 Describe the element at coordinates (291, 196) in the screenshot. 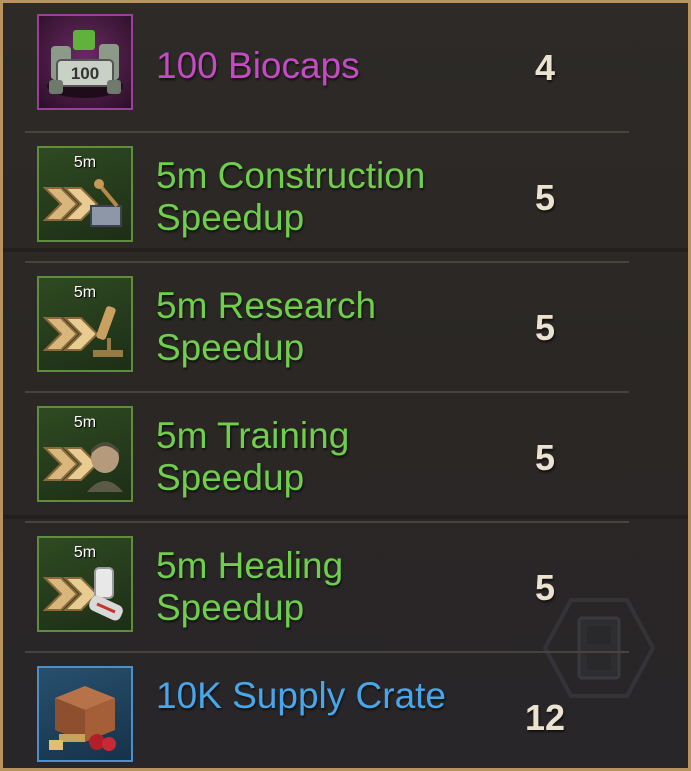

I see `reward-name: 5m Construction Speedup` at that location.